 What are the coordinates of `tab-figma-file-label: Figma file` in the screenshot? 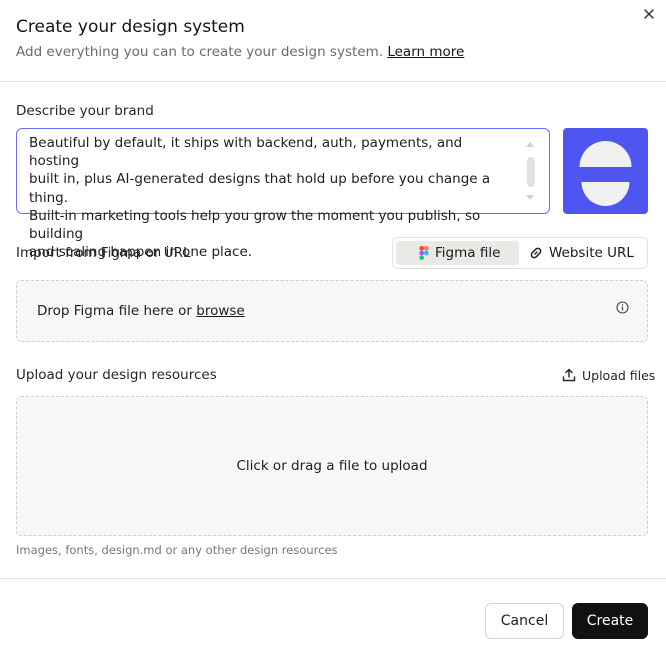 It's located at (468, 253).